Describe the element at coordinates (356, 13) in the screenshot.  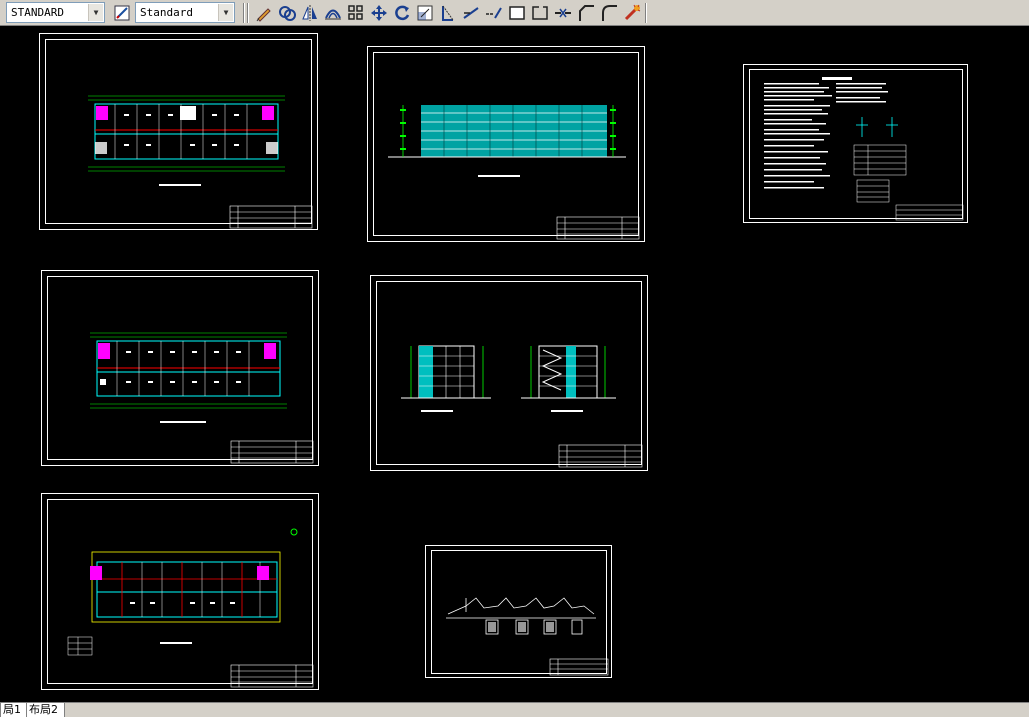
I see `array-icon` at that location.